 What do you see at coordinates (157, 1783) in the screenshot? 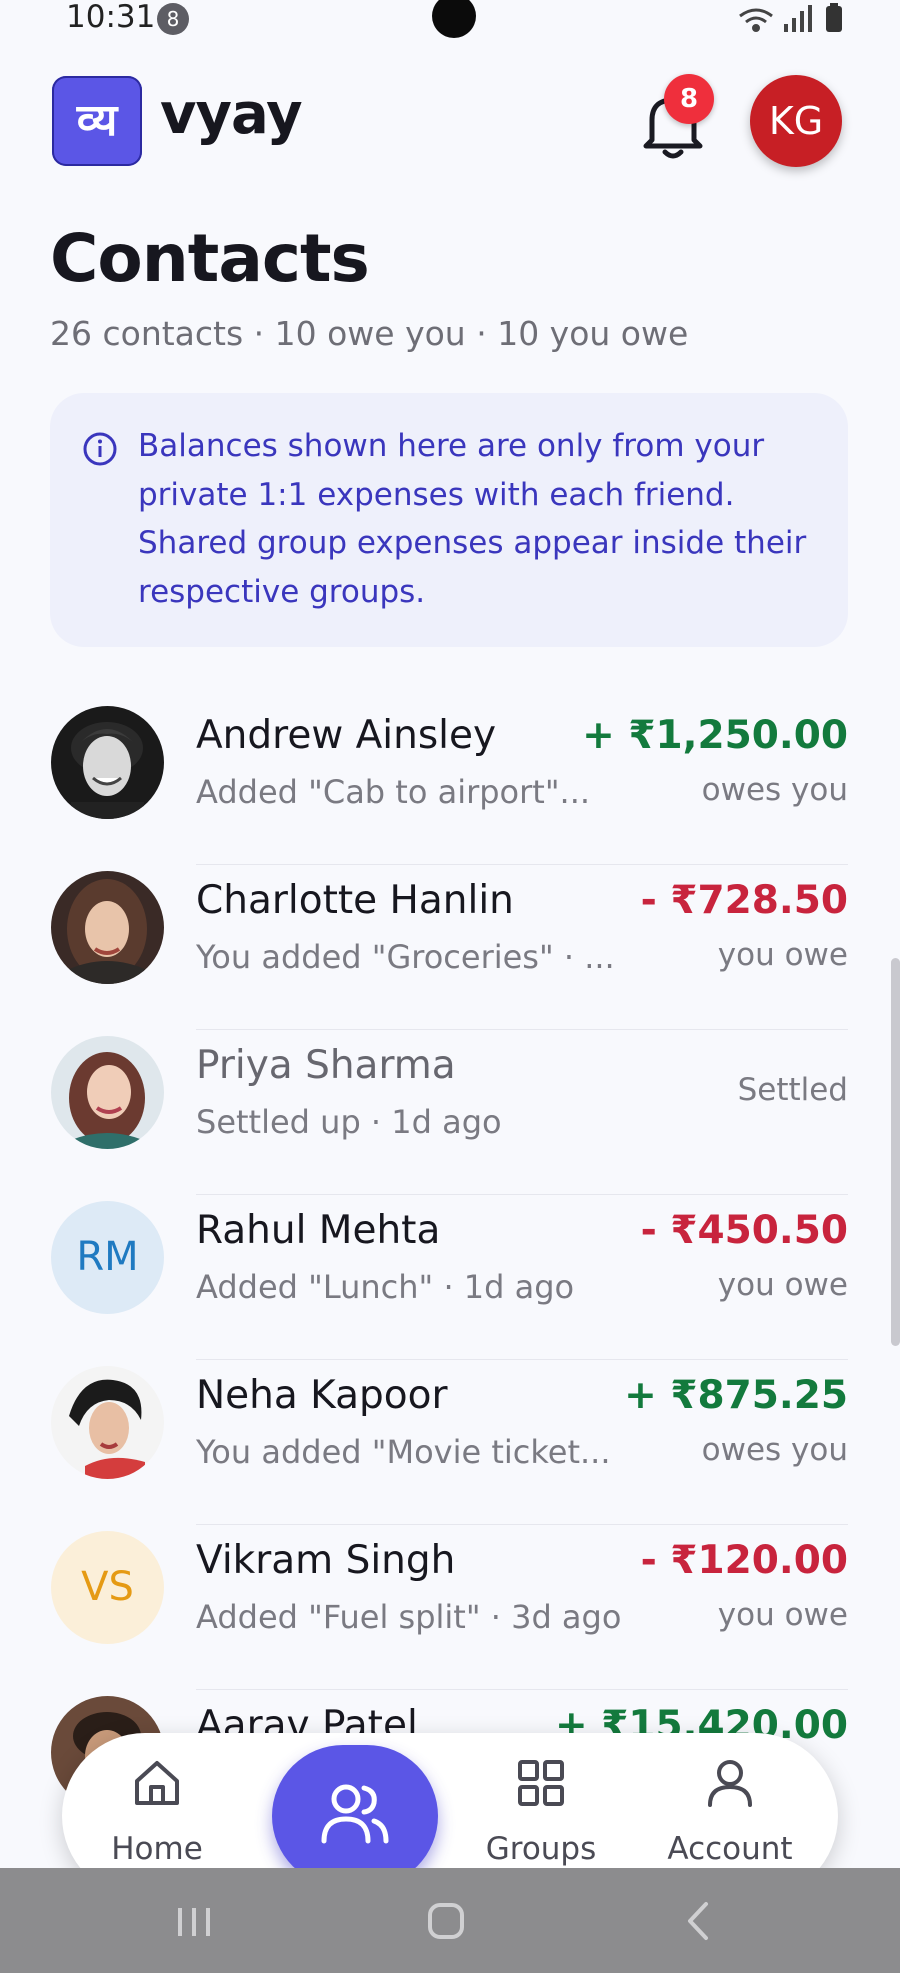
I see `home-icon` at bounding box center [157, 1783].